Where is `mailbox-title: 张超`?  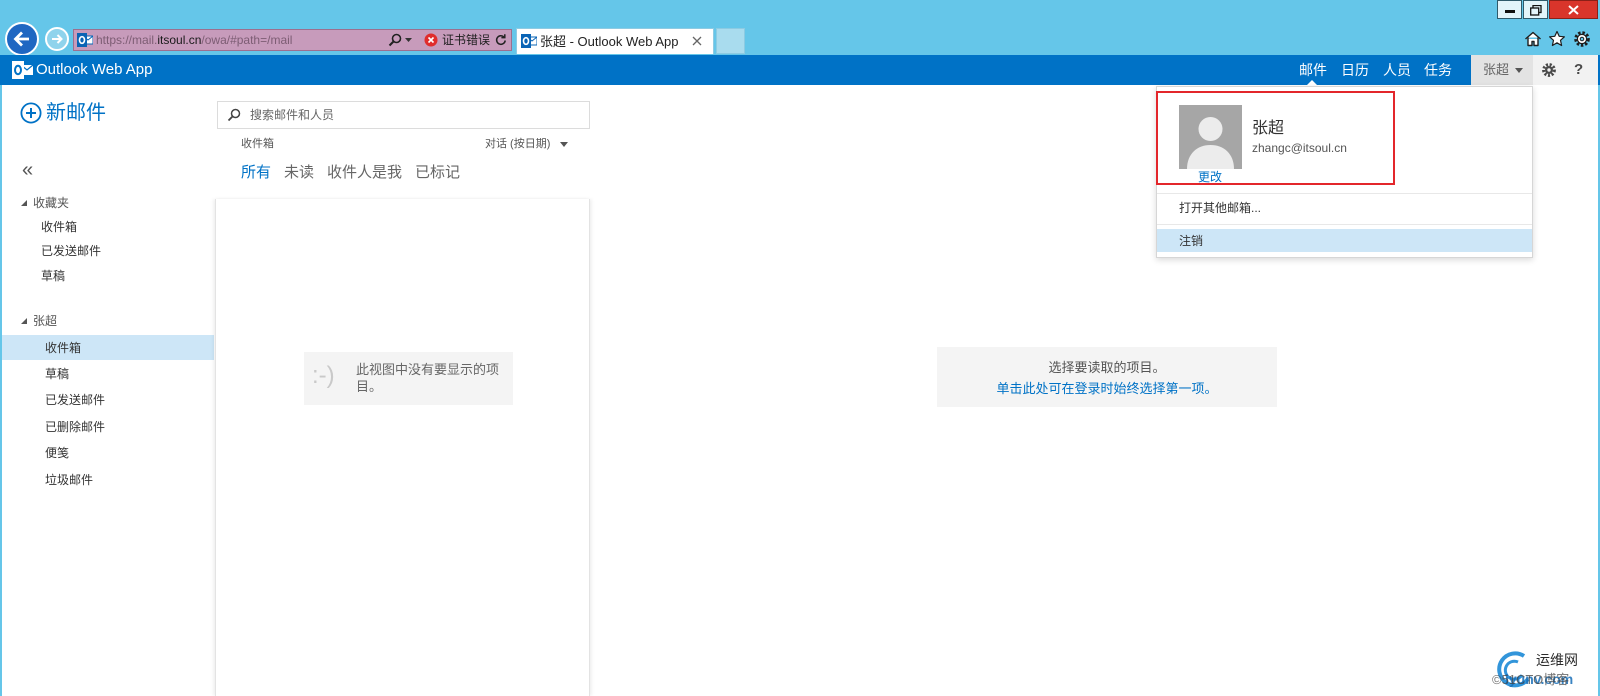
mailbox-title: 张超 is located at coordinates (45, 321).